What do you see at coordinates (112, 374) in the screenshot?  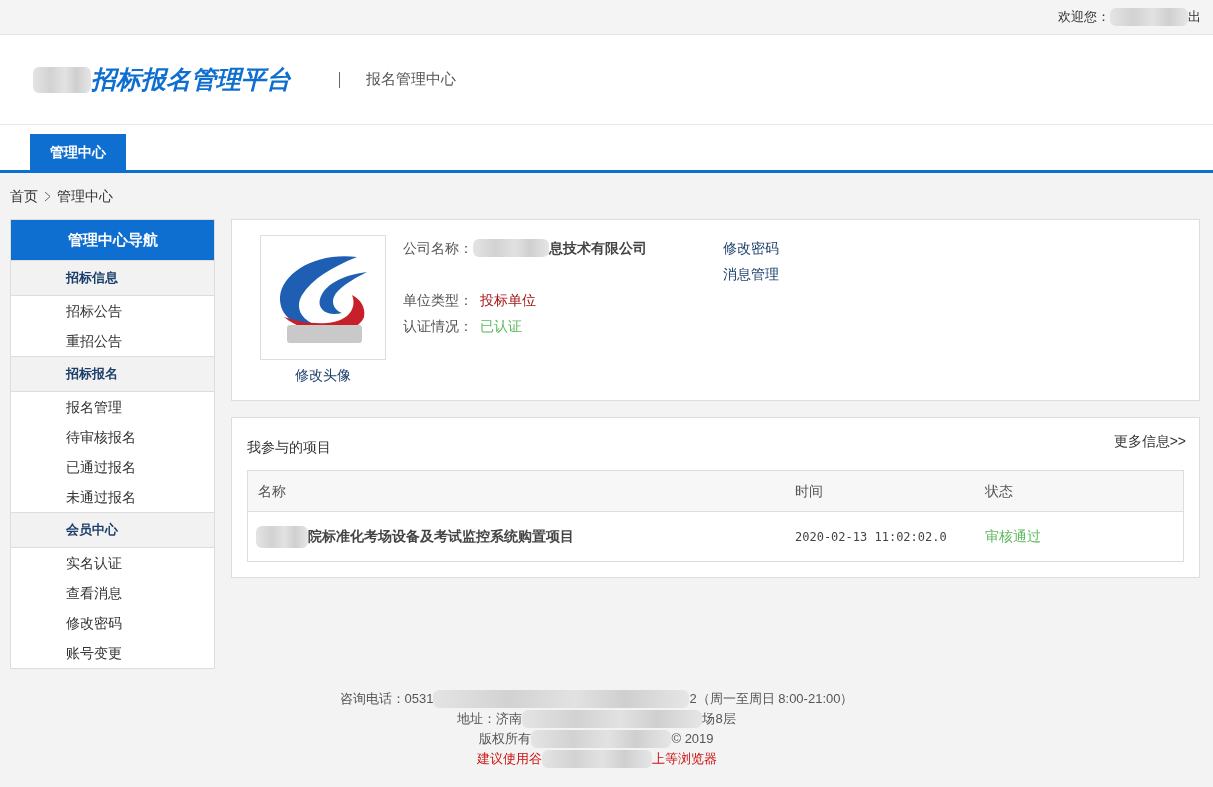 I see `sidebar-section-header: 招标报名` at bounding box center [112, 374].